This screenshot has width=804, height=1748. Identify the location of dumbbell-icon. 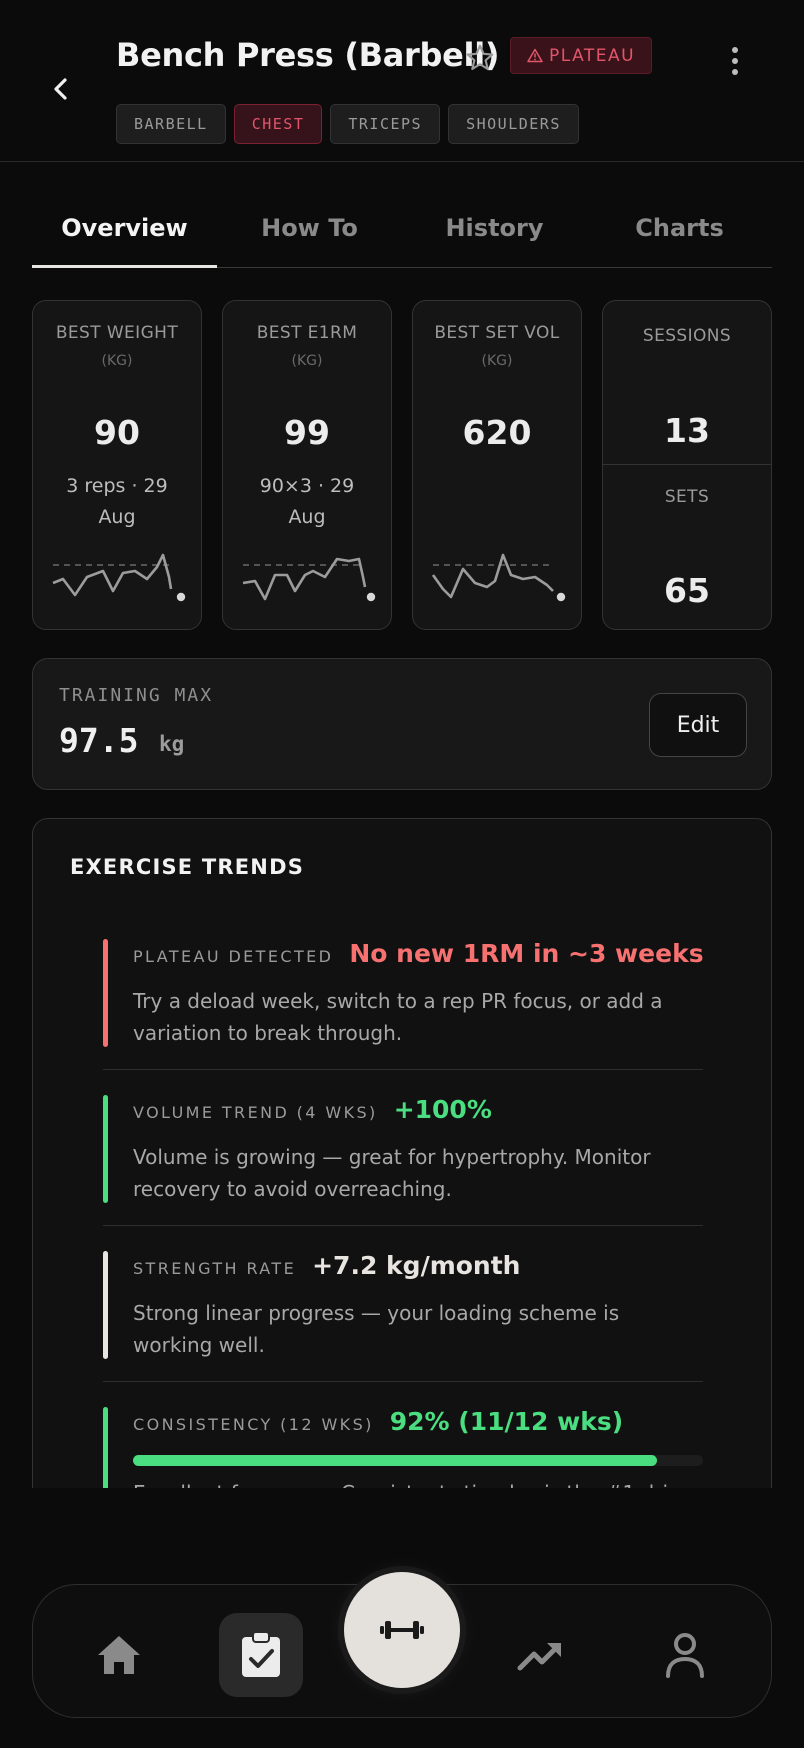
(402, 1630).